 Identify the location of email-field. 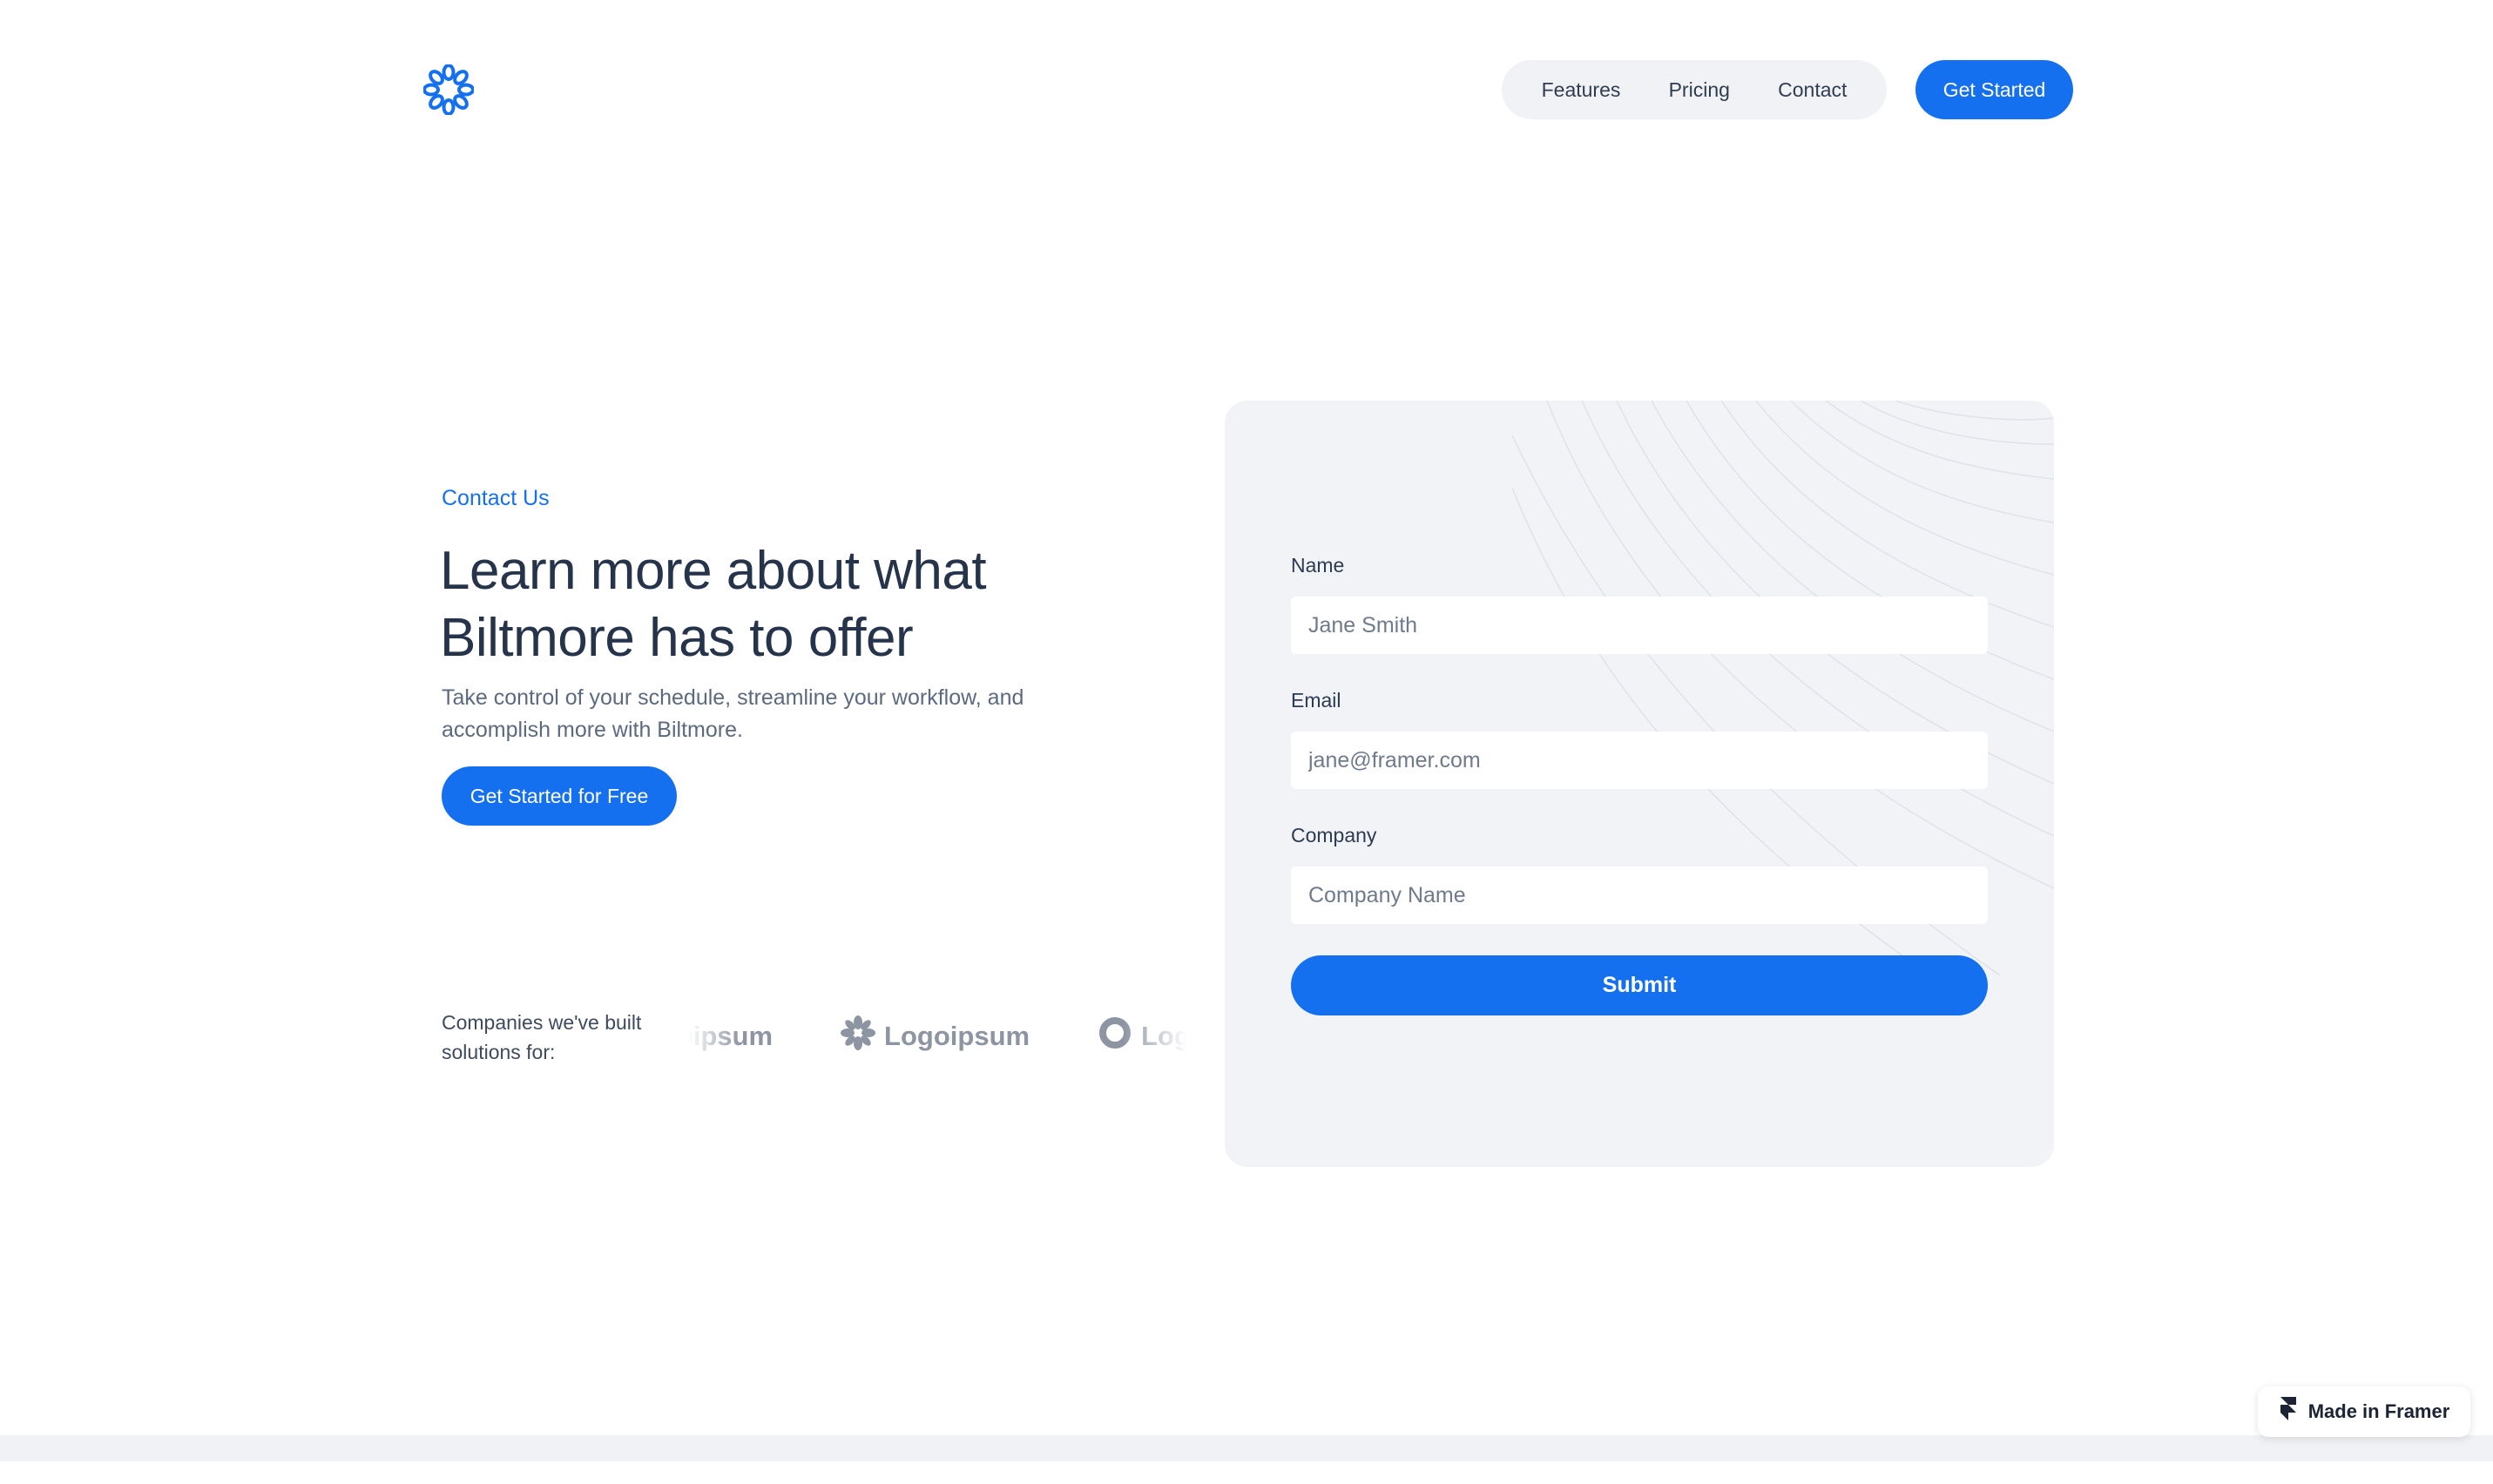
(1640, 760).